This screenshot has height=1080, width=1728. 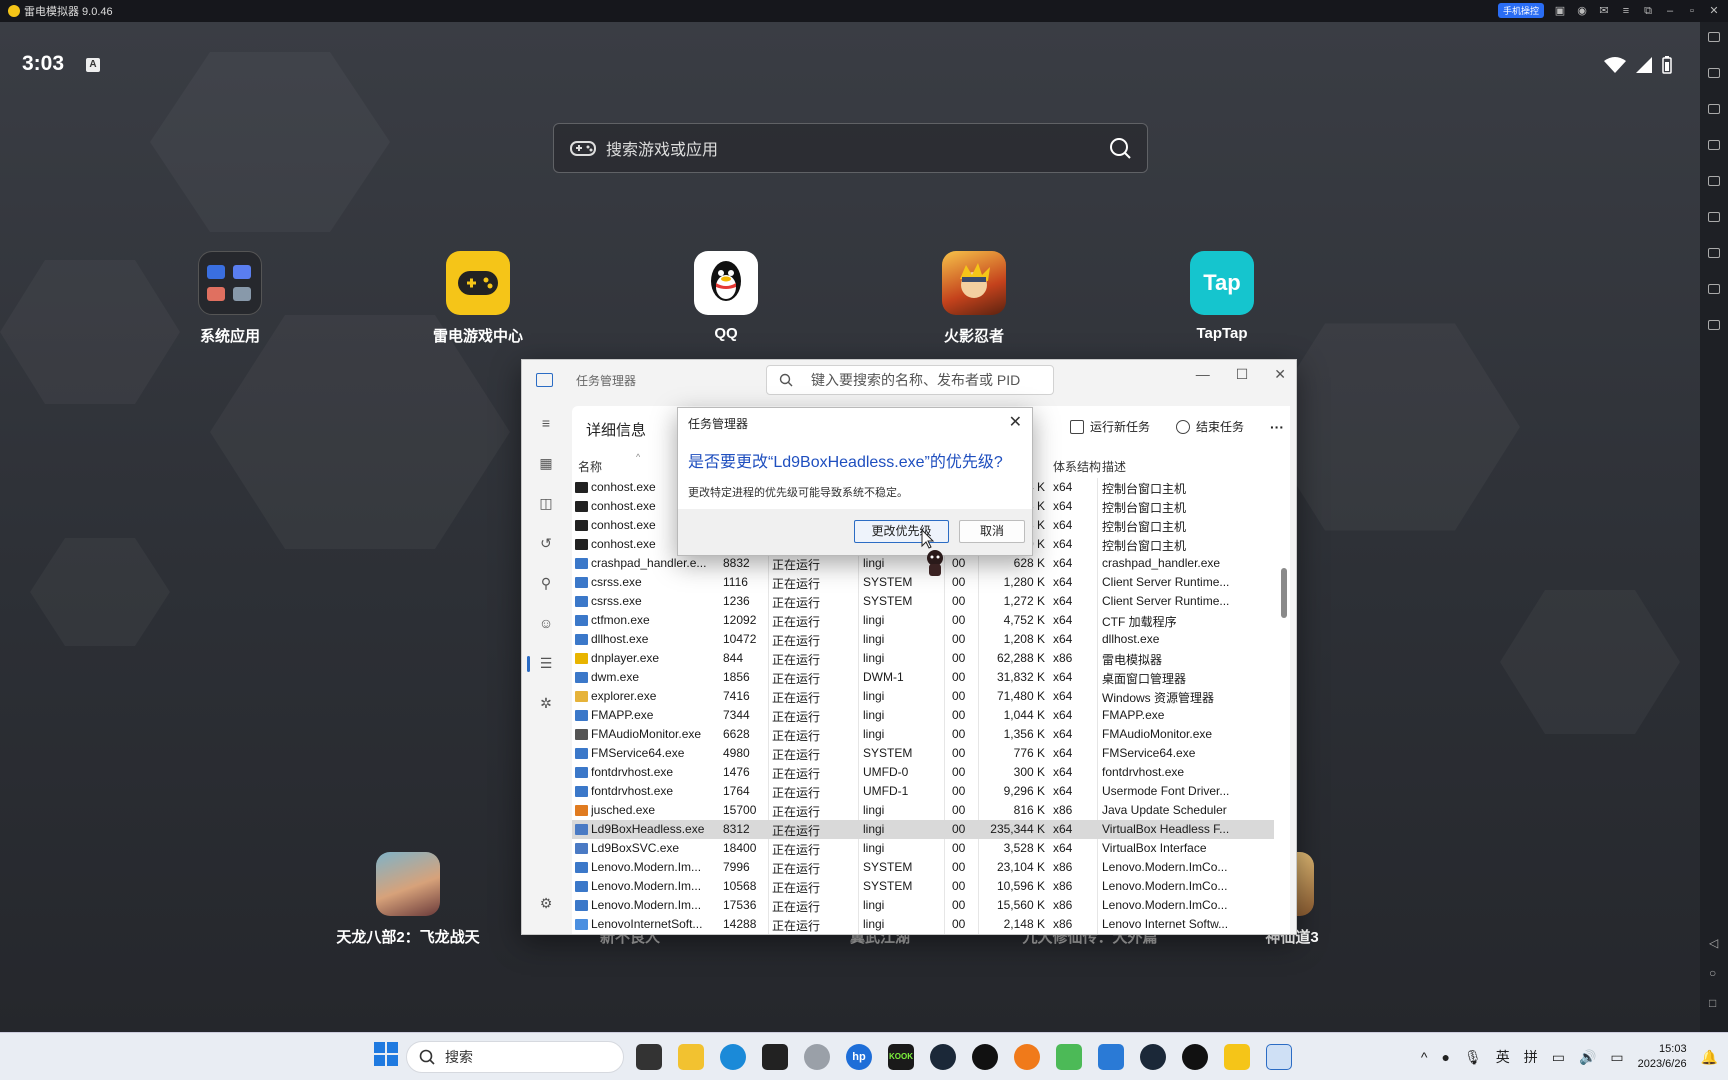 What do you see at coordinates (649, 1056) in the screenshot?
I see `task-view-icon` at bounding box center [649, 1056].